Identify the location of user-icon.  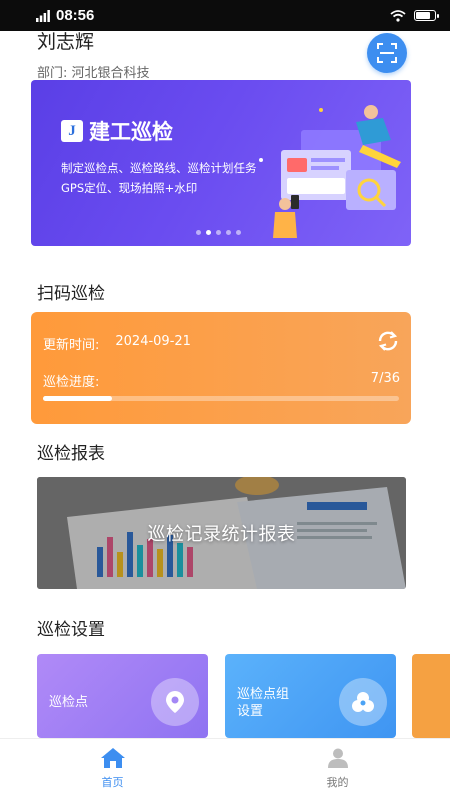
(337, 758).